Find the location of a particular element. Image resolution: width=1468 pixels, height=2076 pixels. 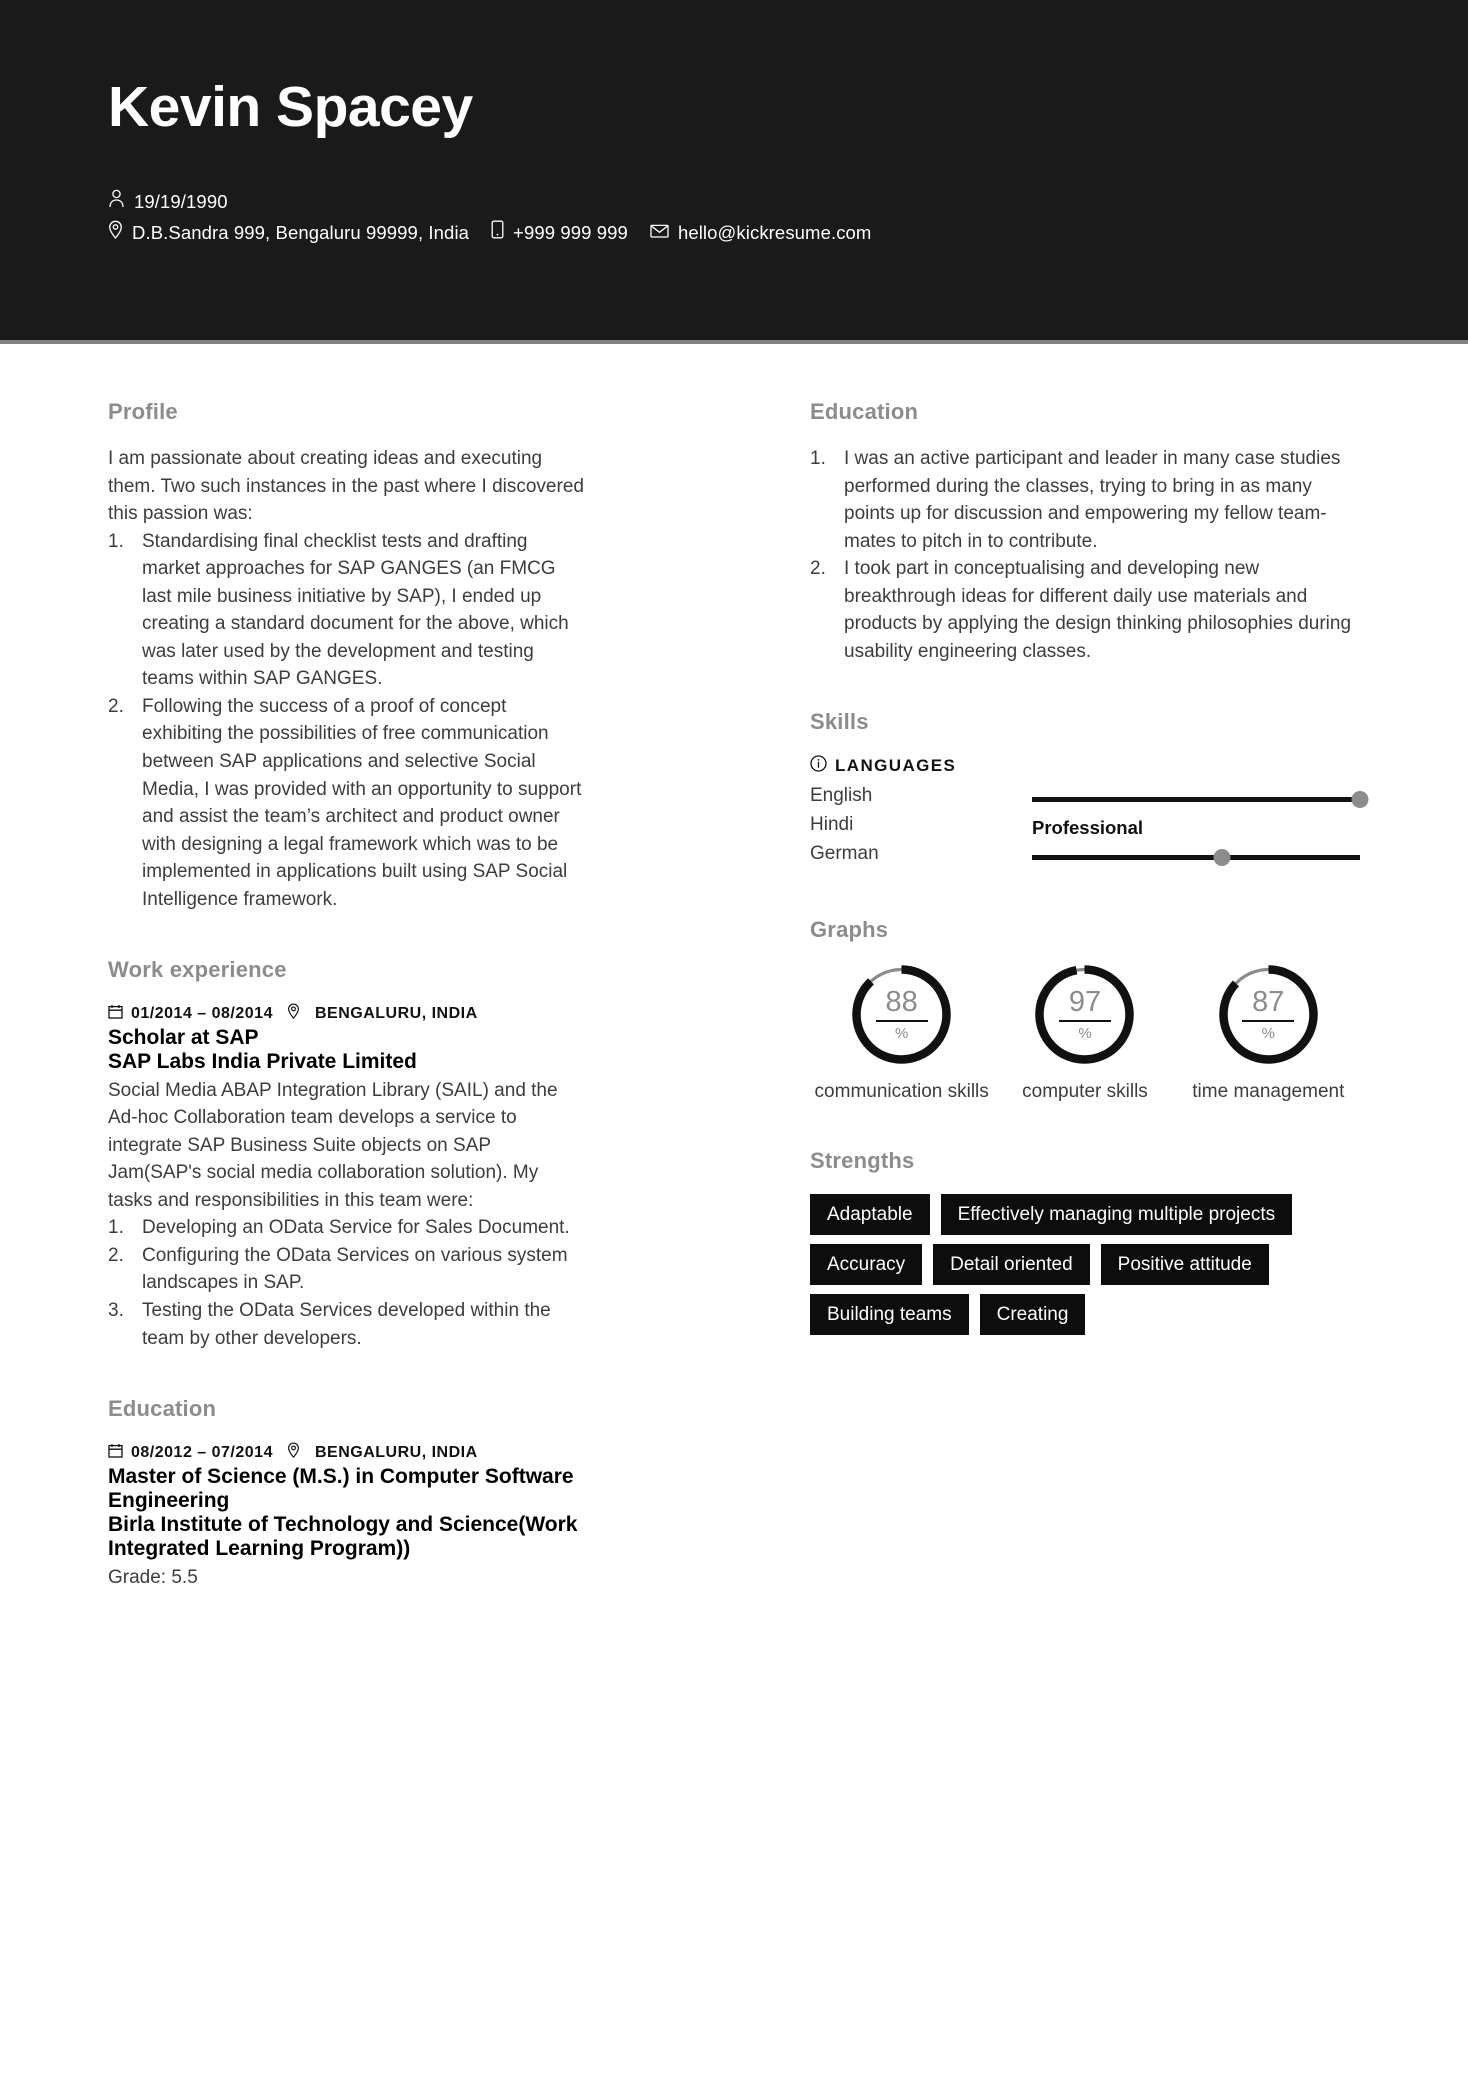

language-level-label: Professional is located at coordinates (1088, 828).